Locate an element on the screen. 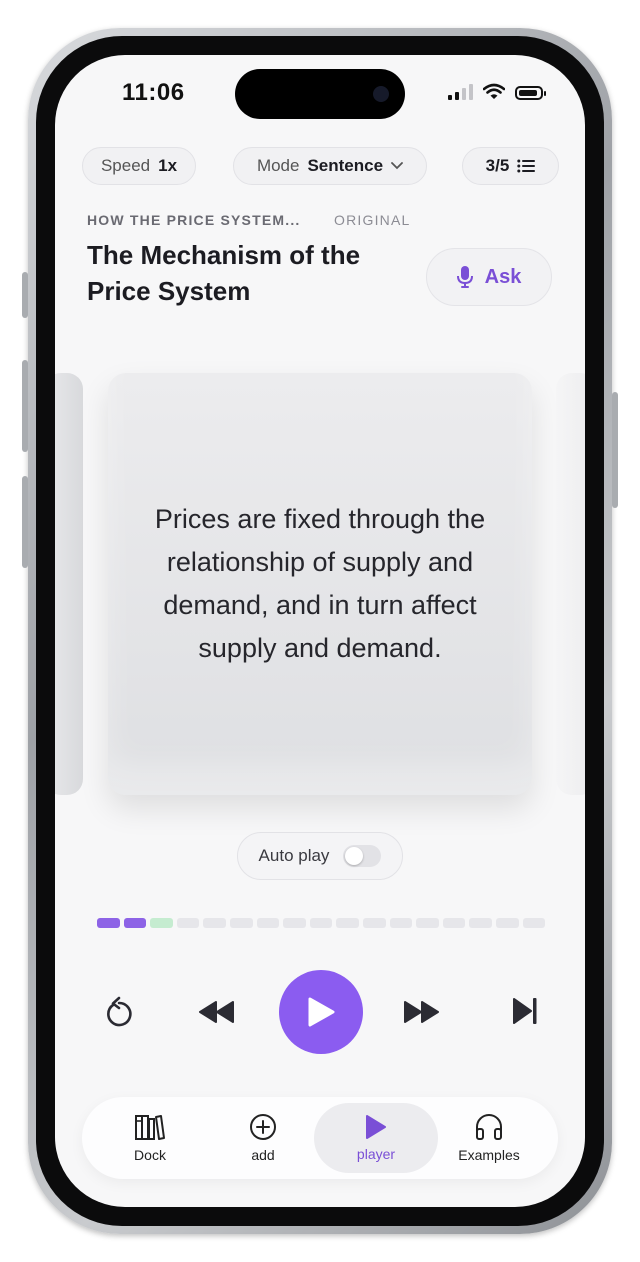 The height and width of the screenshot is (1262, 640). mode-label: Mode is located at coordinates (278, 165).